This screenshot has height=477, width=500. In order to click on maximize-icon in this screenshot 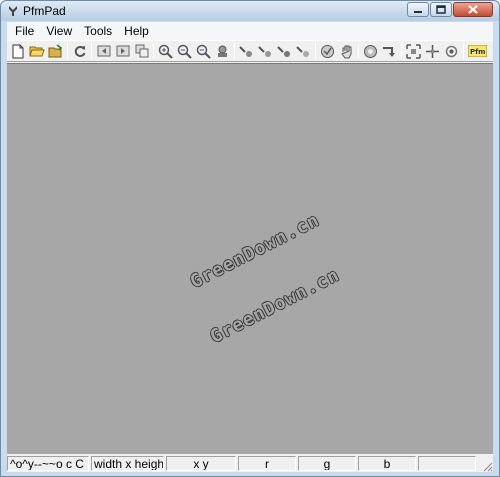, I will do `click(441, 9)`.